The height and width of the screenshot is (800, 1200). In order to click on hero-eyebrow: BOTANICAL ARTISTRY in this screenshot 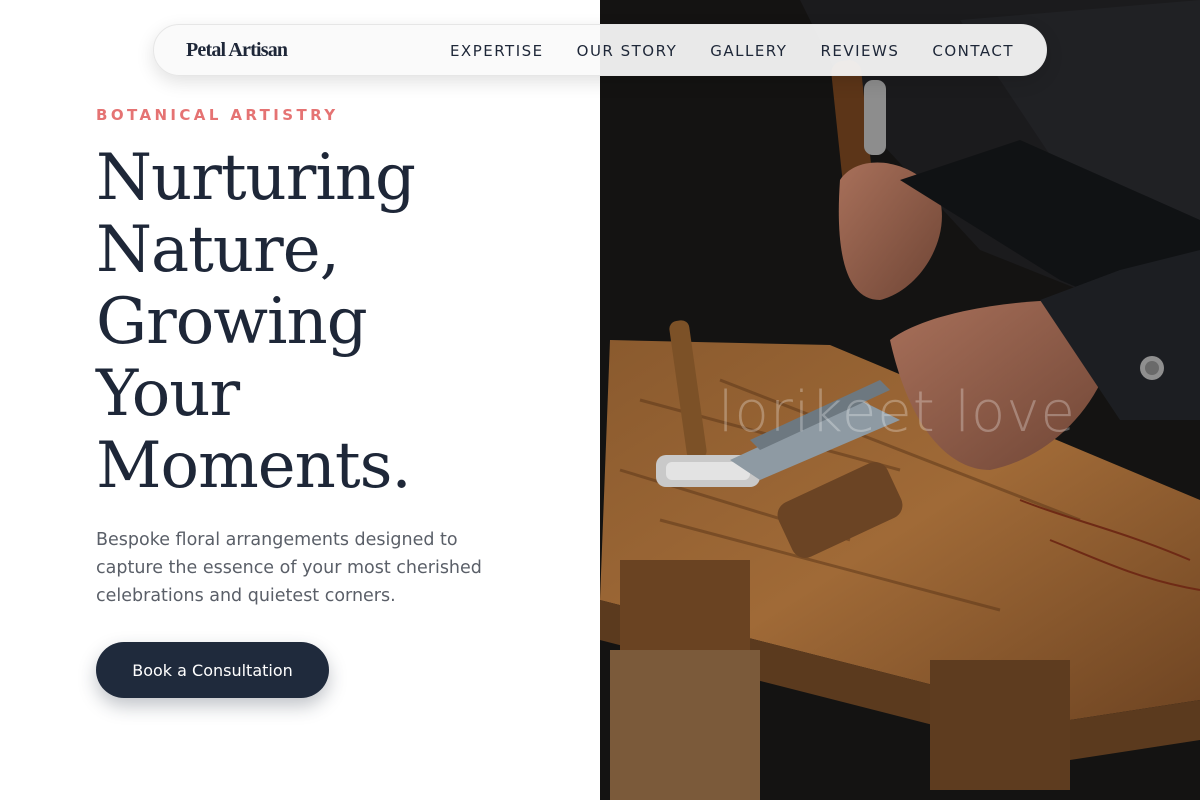, I will do `click(217, 115)`.